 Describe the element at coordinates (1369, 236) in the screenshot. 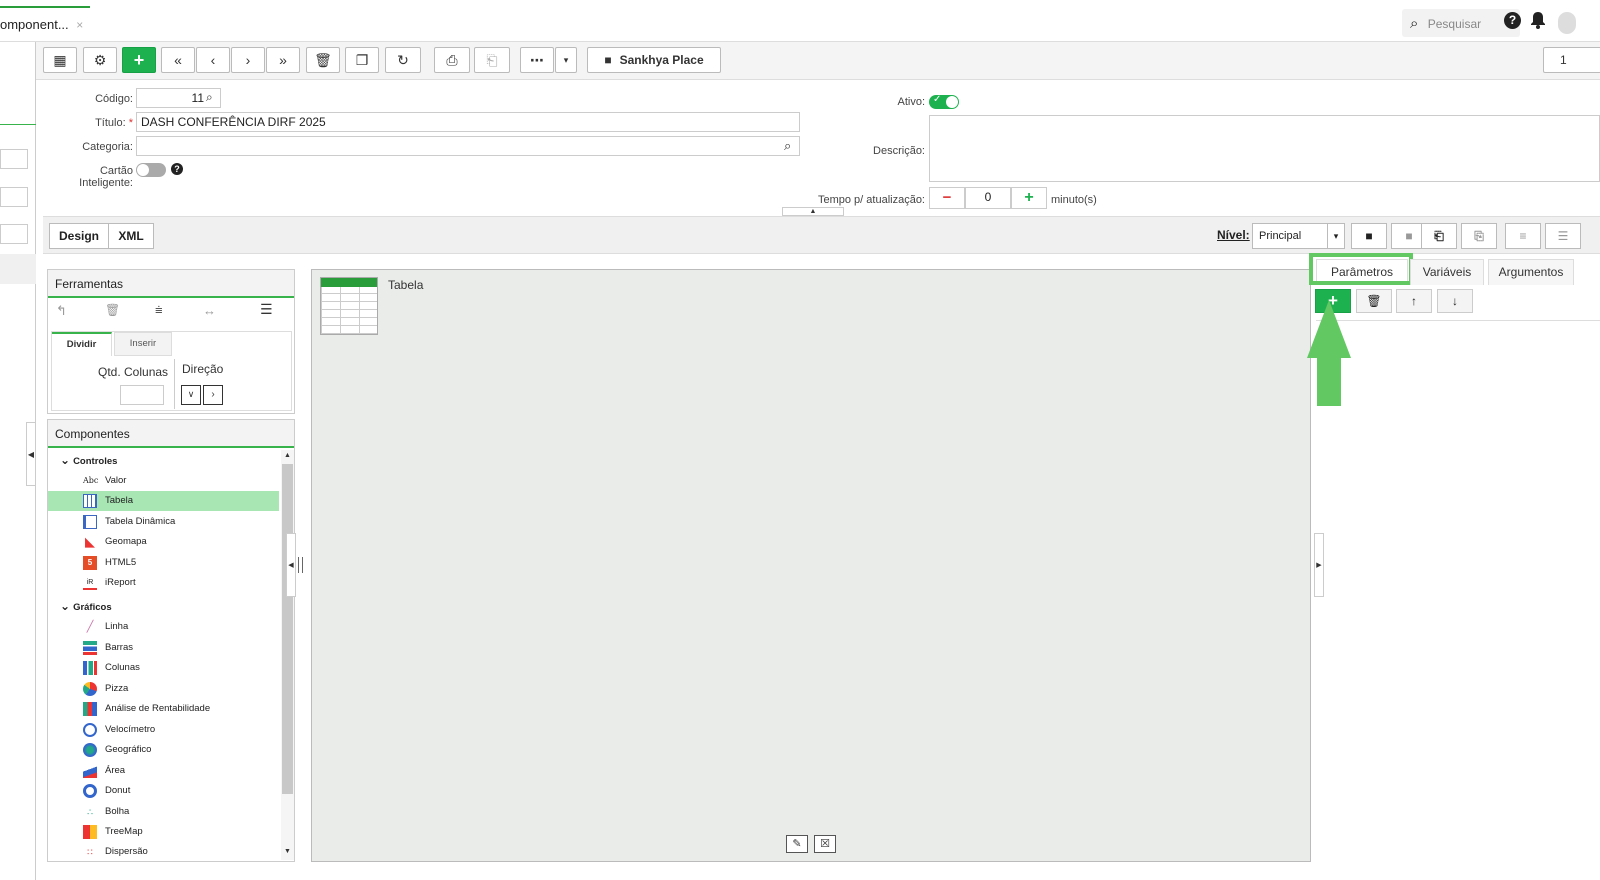

I see `add-level-button: ■` at that location.